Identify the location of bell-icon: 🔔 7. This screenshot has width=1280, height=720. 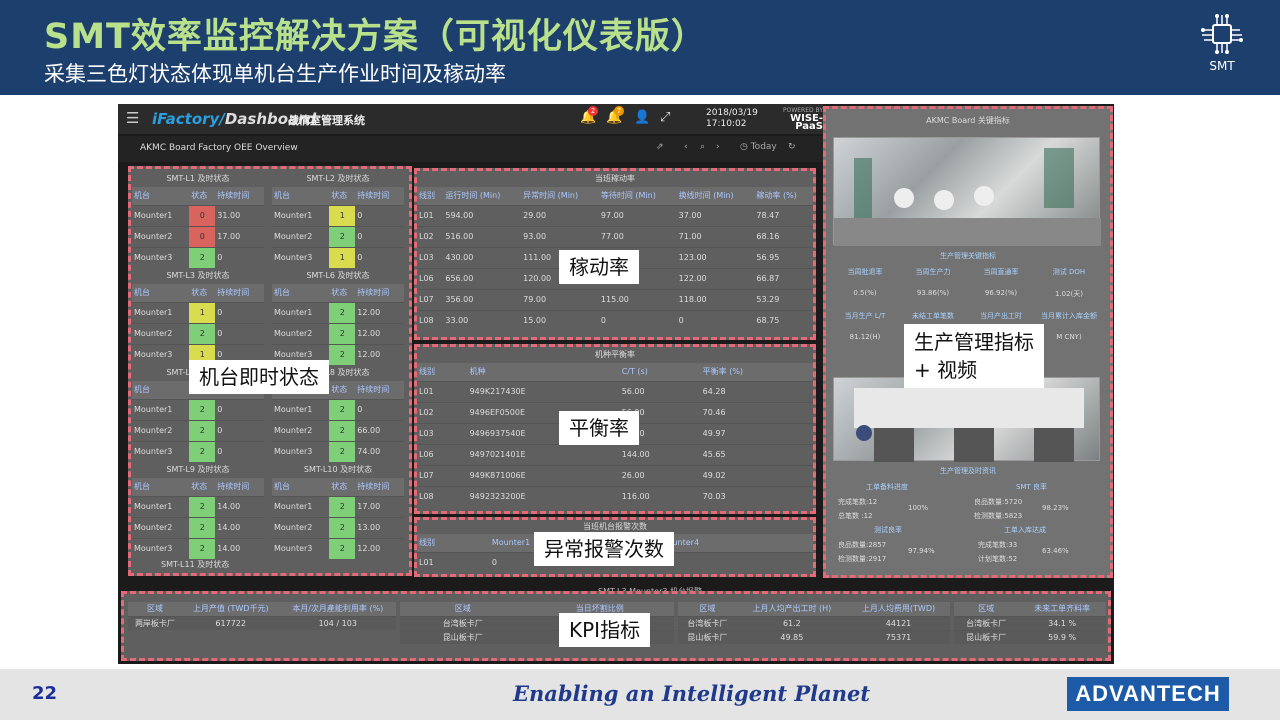
(615, 115).